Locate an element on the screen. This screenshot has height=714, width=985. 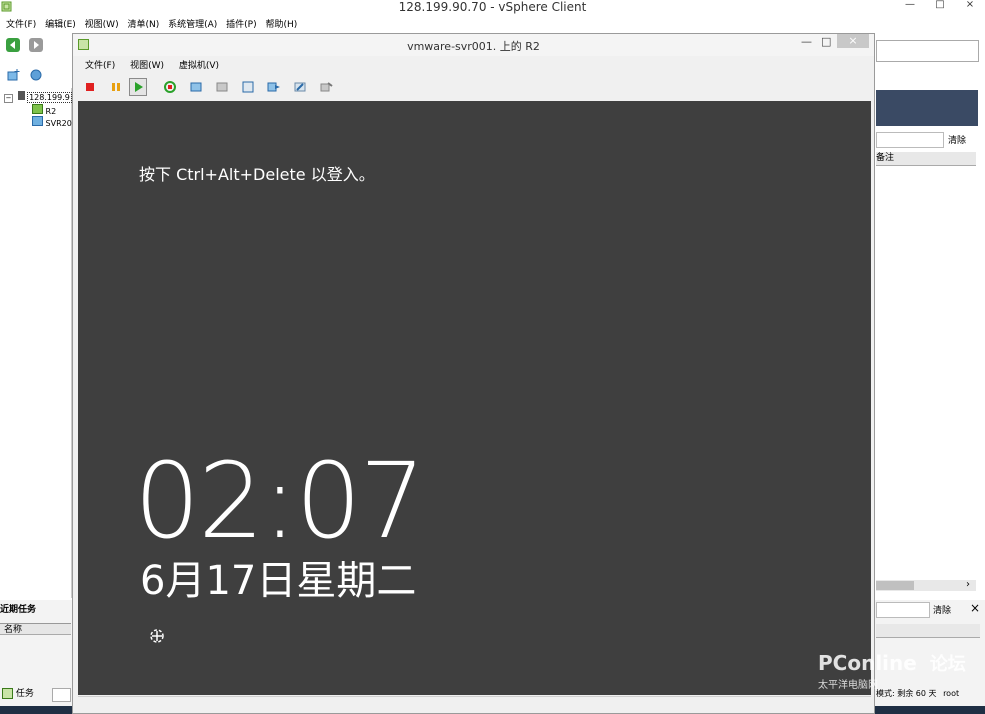
collapse-icon: − is located at coordinates (8, 98).